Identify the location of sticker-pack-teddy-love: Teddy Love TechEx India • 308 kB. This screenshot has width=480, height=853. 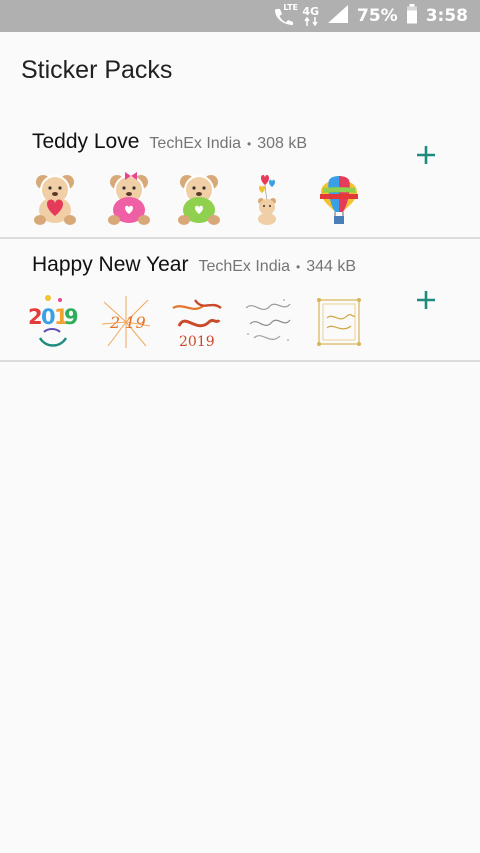
(240, 178).